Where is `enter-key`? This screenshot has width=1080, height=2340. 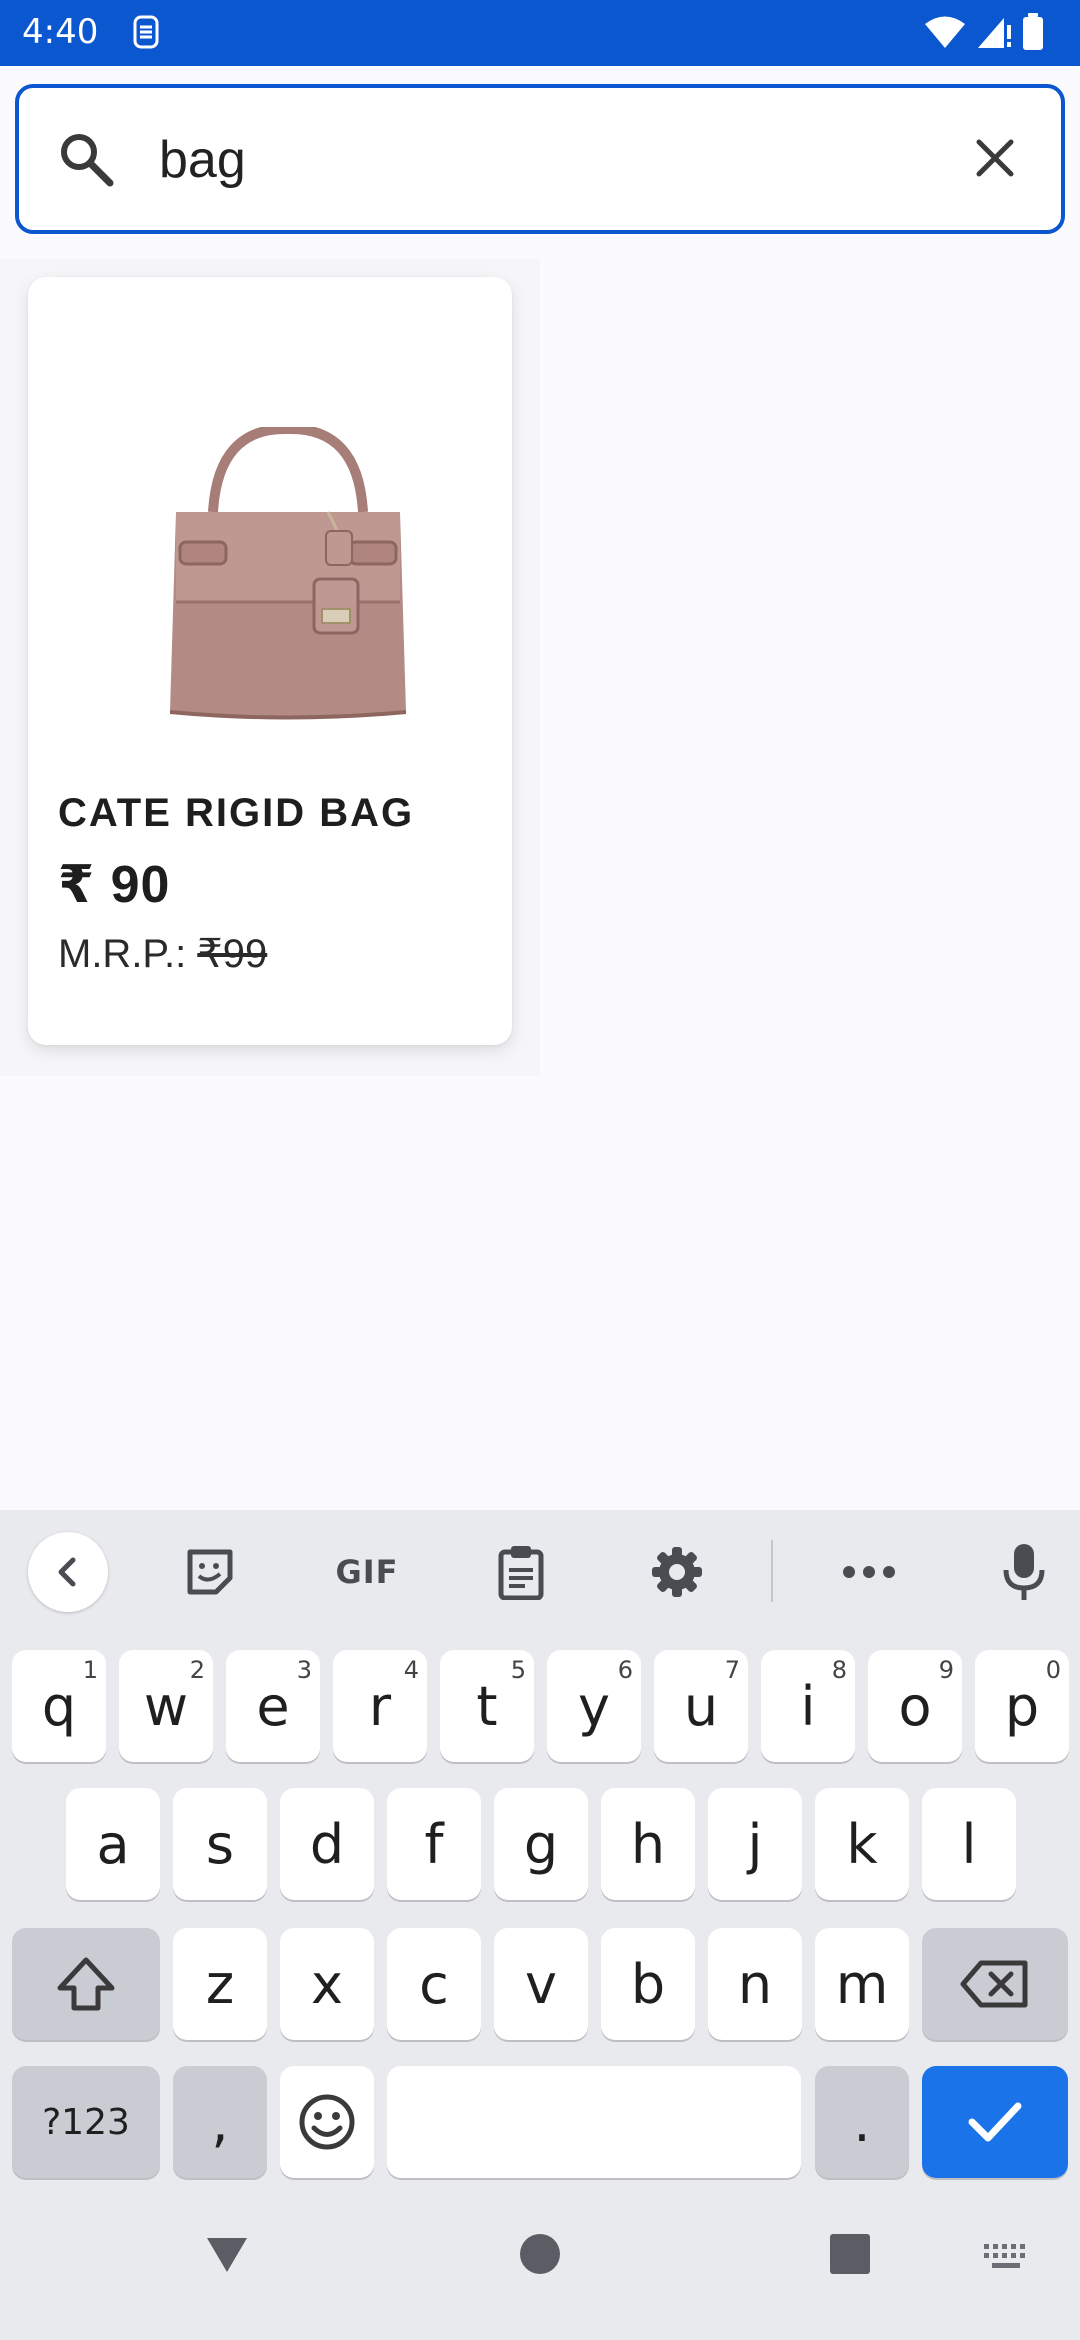 enter-key is located at coordinates (995, 2122).